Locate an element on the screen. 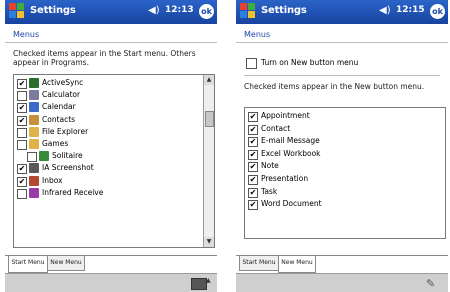 Image resolution: width=450 pixels, height=292 pixels. vertical-scrollbar: ▲ ▼ is located at coordinates (208, 161).